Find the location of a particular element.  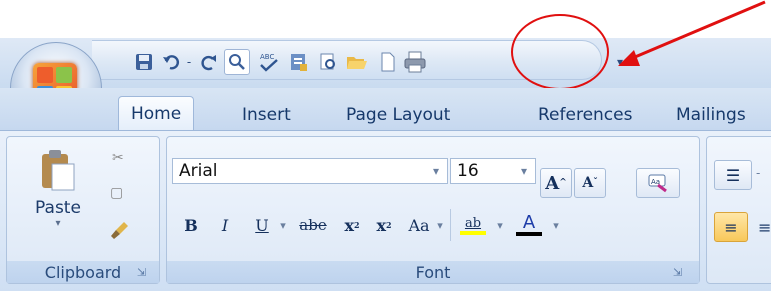

bold-button: B is located at coordinates (191, 225).